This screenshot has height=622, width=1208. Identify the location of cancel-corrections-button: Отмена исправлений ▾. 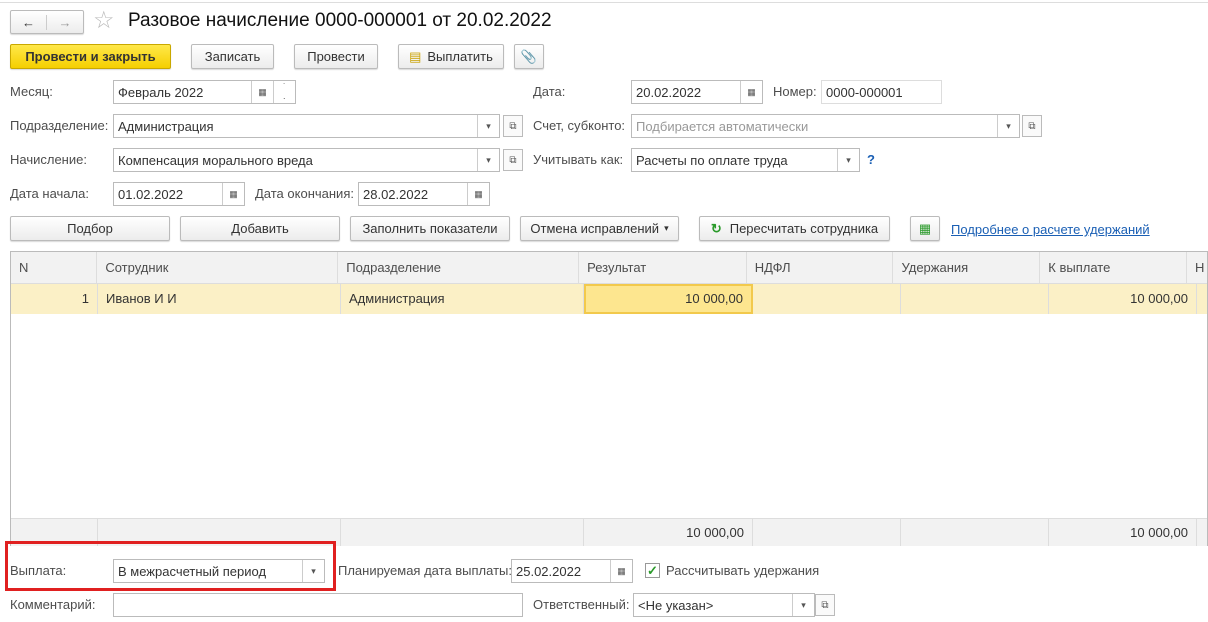
(599, 228).